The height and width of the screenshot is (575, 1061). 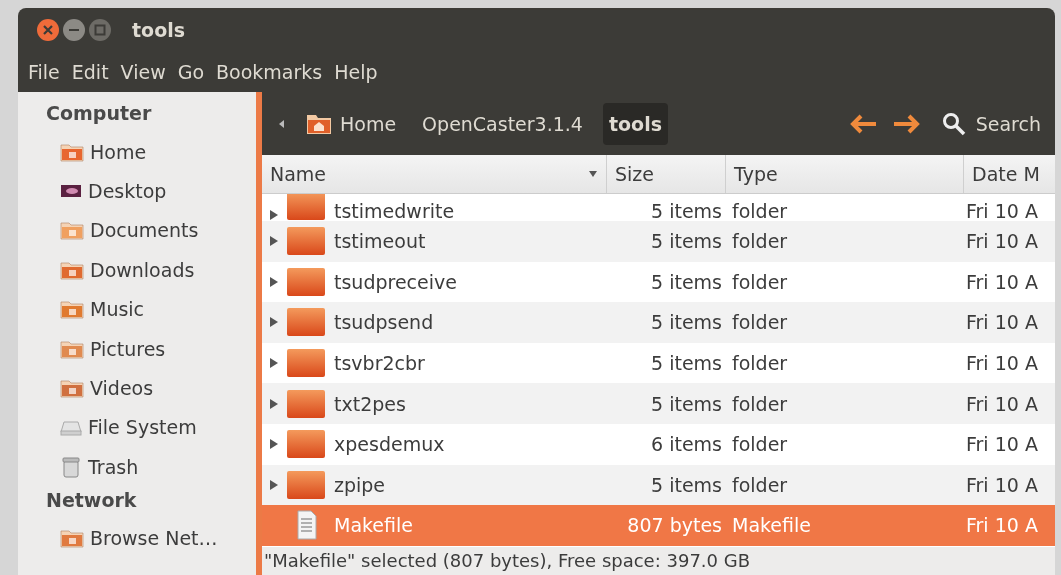 I want to click on forward-arrow-icon, so click(x=906, y=123).